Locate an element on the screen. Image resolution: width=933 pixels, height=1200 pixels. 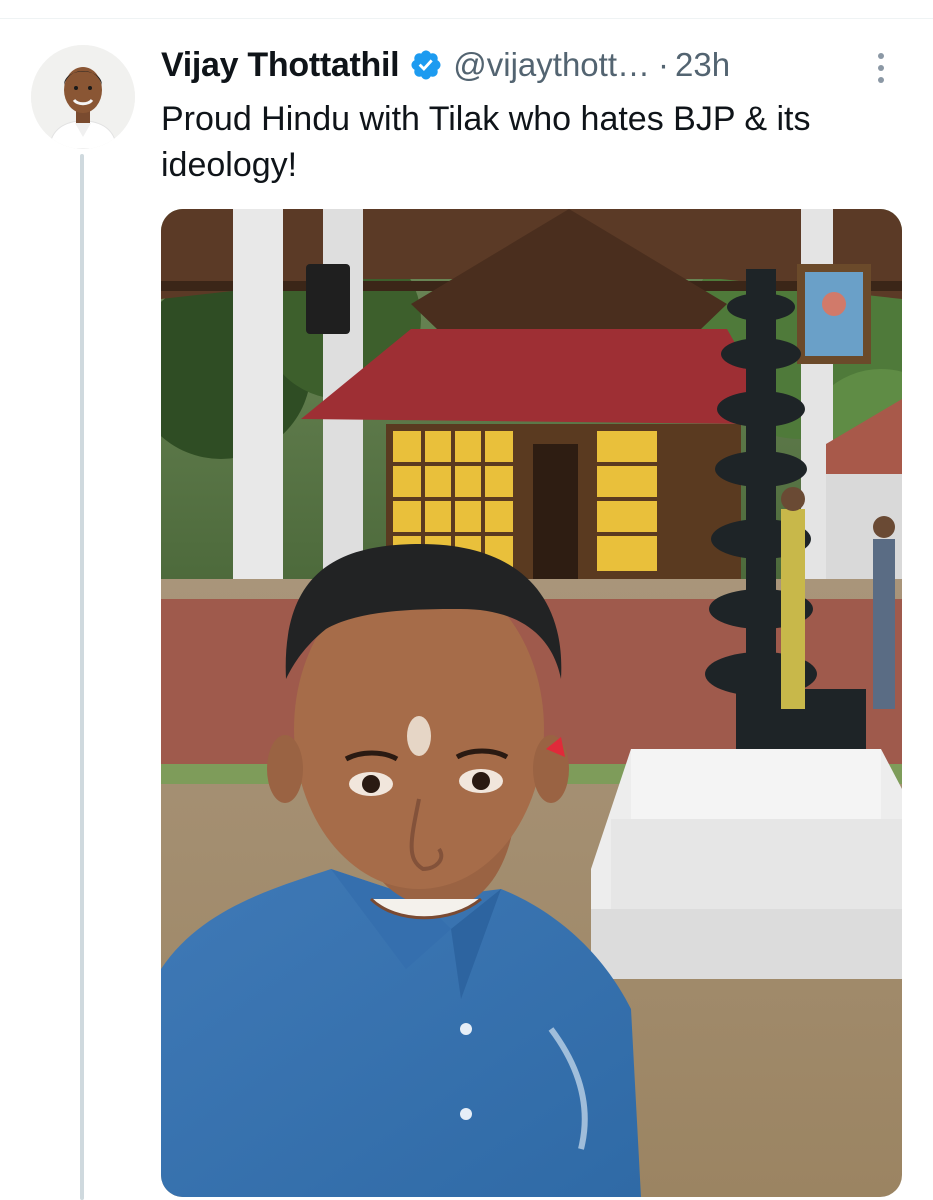
thread-line is located at coordinates (82, 677).